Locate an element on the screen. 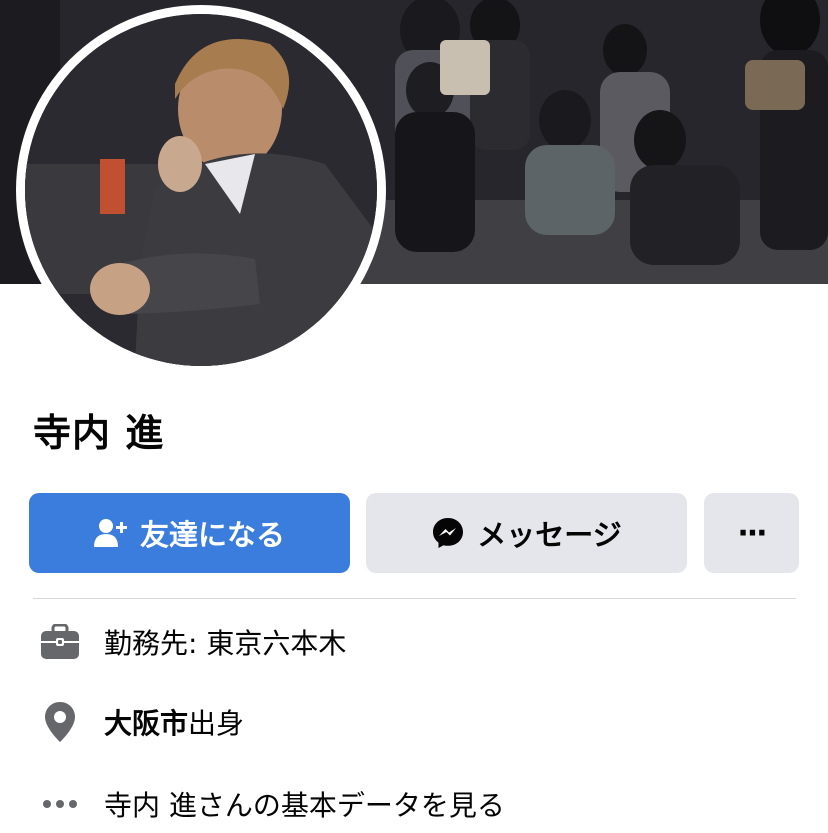  more-options-button: ··· is located at coordinates (751, 533).